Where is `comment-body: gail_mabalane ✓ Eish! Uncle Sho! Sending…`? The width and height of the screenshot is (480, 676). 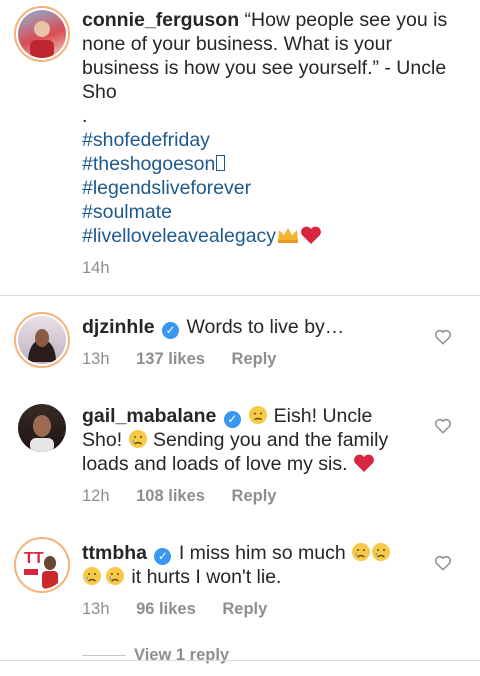
comment-body: gail_mabalane ✓ Eish! Uncle Sho! Sending… is located at coordinates (250, 440).